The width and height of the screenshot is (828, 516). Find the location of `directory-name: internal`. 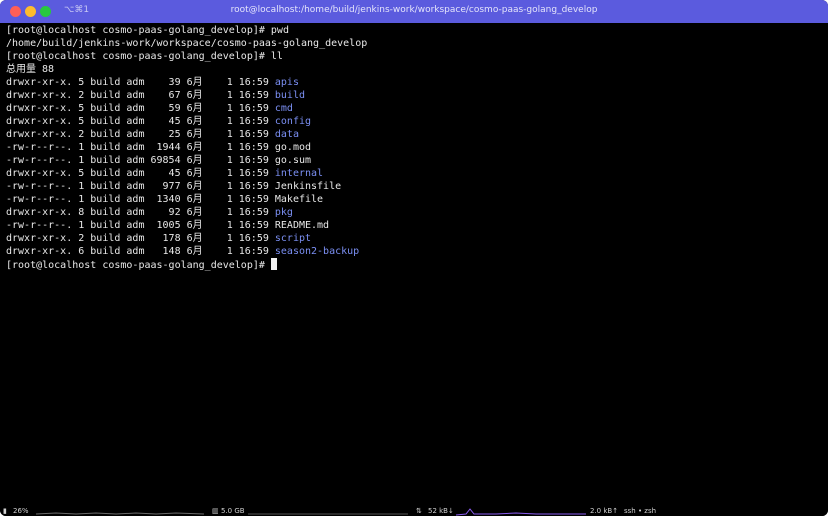

directory-name: internal is located at coordinates (299, 173).